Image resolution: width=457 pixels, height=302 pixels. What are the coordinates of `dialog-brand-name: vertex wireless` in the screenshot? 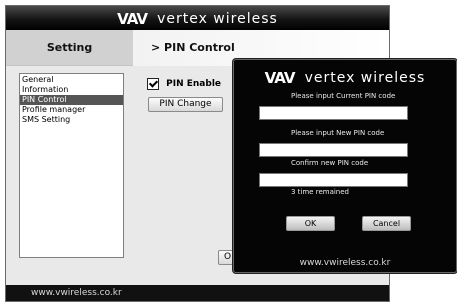 It's located at (365, 77).